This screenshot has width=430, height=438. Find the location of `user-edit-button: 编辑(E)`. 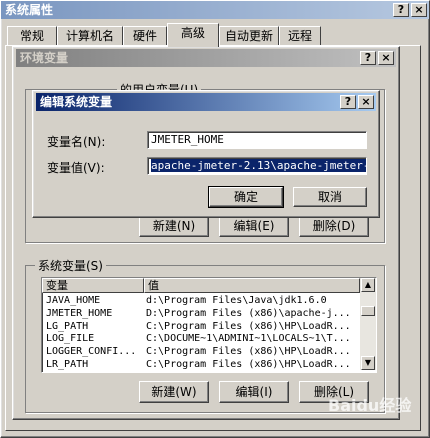

user-edit-button: 编辑(E) is located at coordinates (254, 226).